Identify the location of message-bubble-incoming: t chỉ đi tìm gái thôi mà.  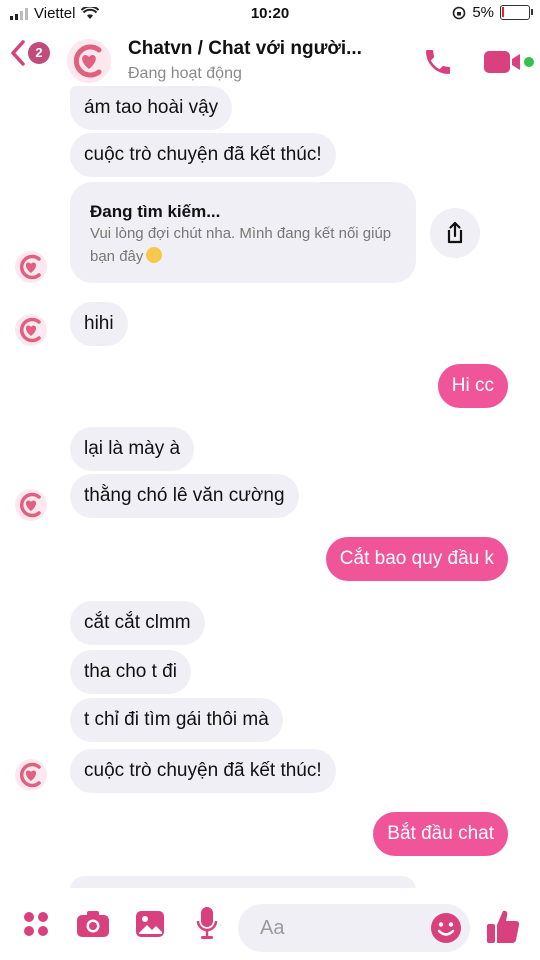
(176, 720).